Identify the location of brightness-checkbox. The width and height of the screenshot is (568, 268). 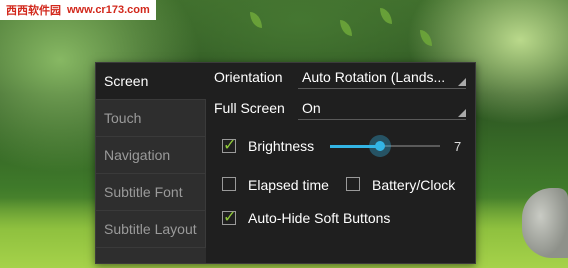
(229, 144).